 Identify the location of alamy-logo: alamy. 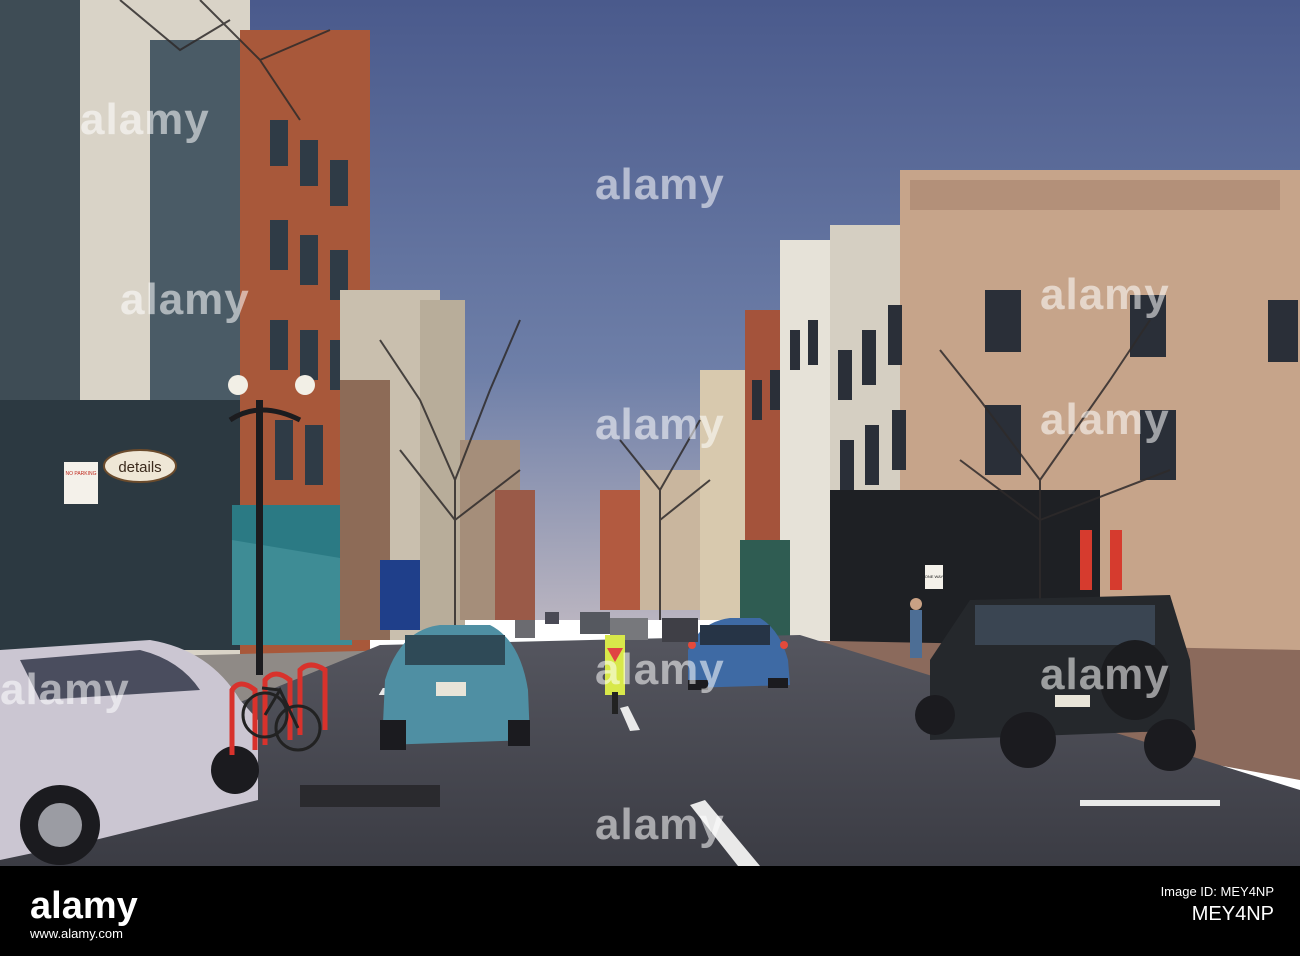
(84, 906).